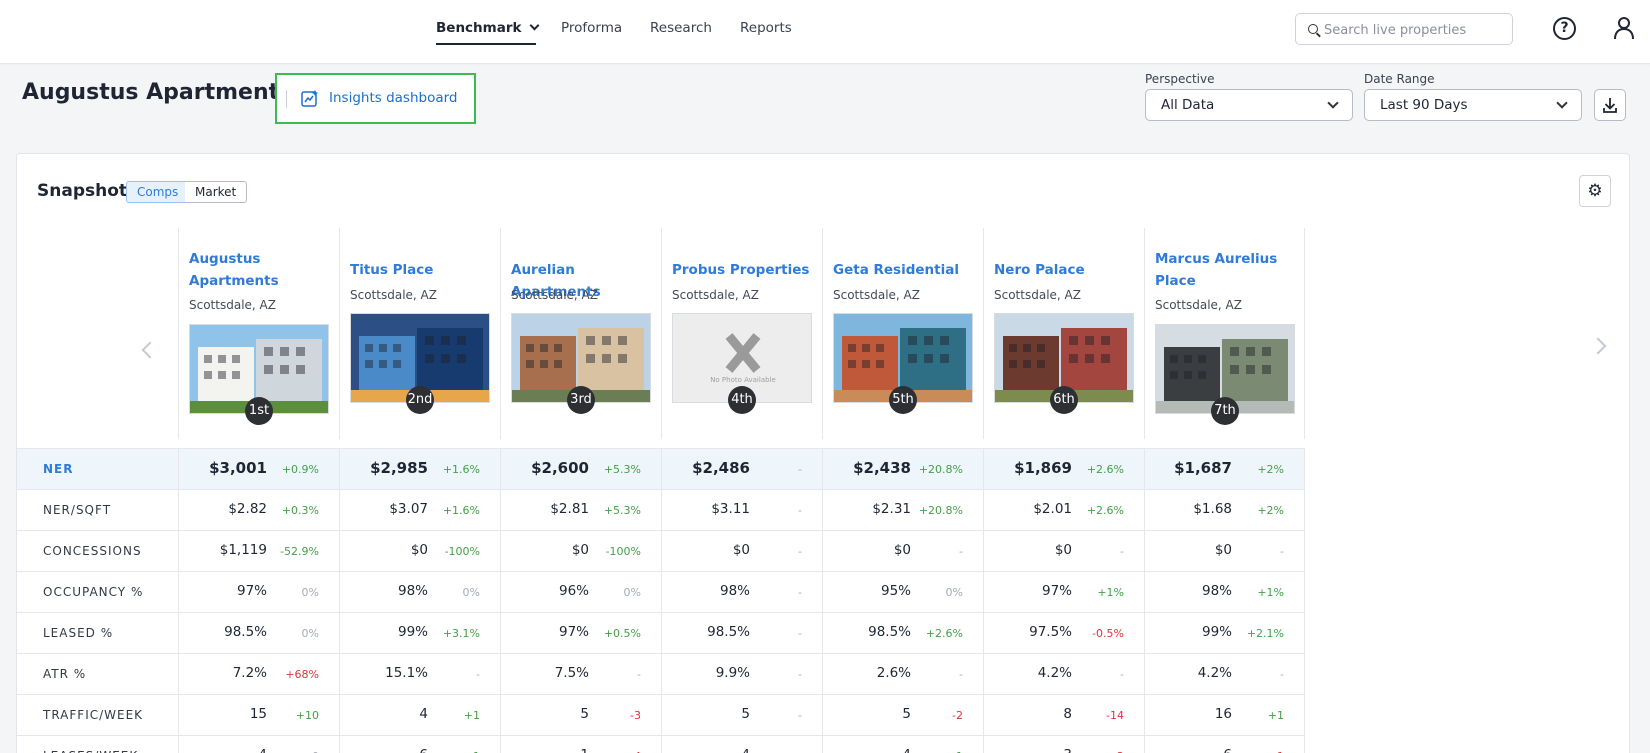 The image size is (1650, 753). I want to click on perspective-value: All Data, so click(1188, 105).